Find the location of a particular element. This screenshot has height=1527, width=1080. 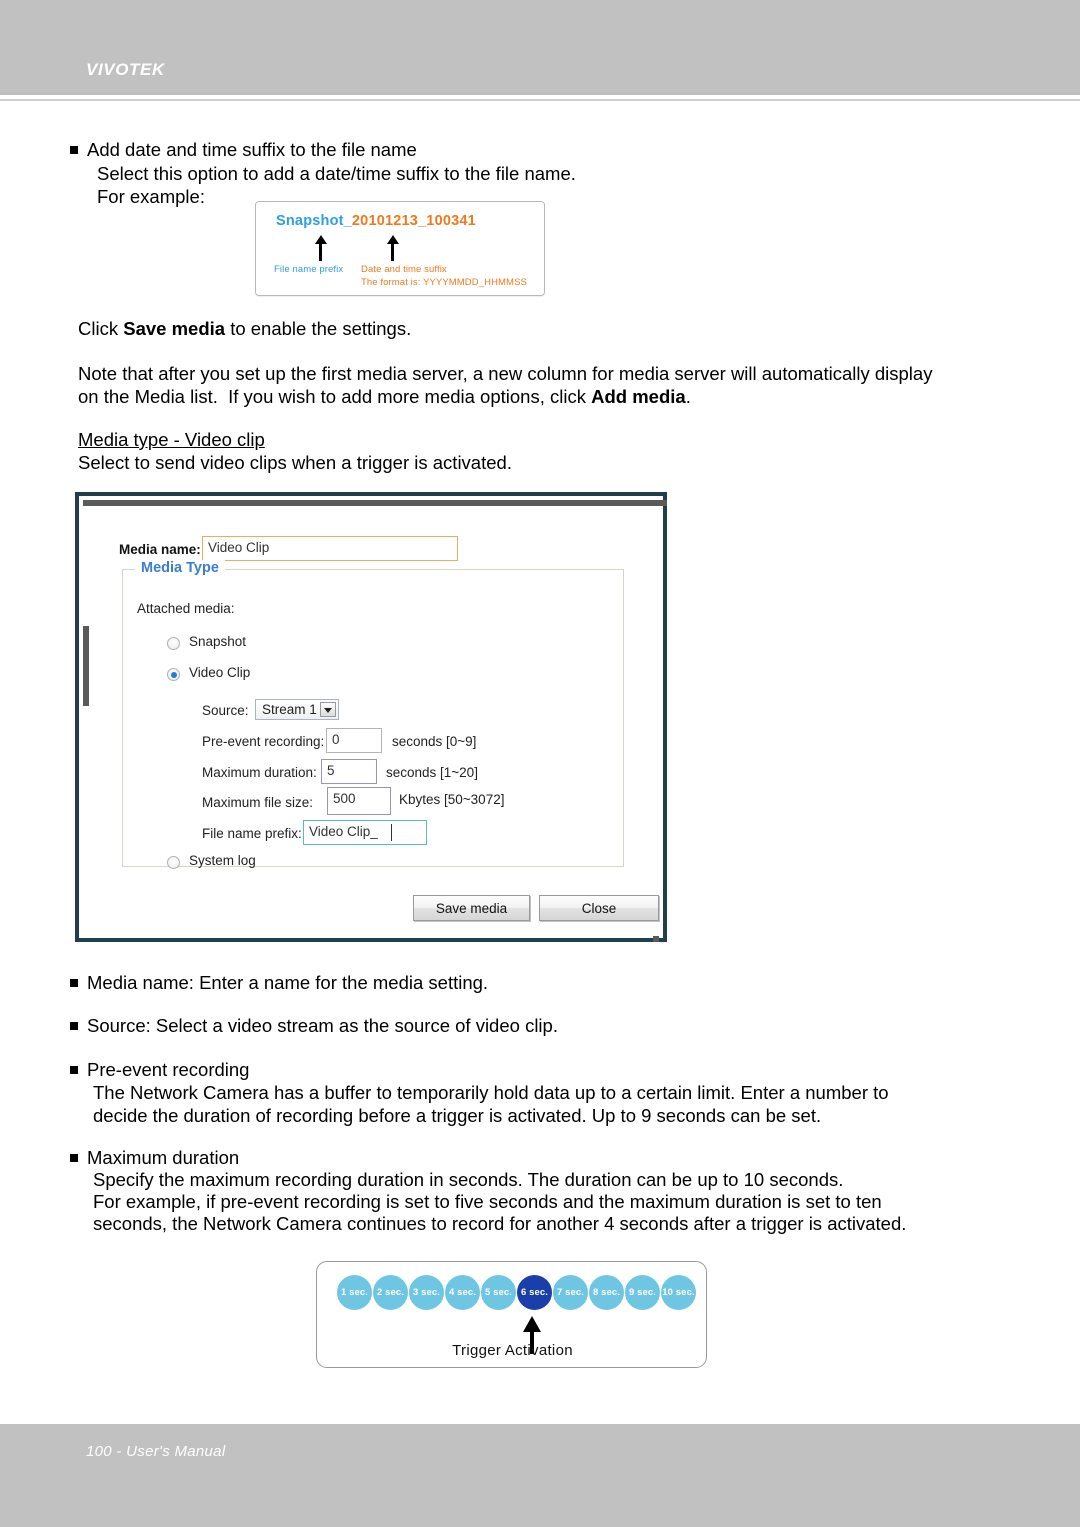

snapshot-label-prefix: File name prefix is located at coordinates (309, 269).